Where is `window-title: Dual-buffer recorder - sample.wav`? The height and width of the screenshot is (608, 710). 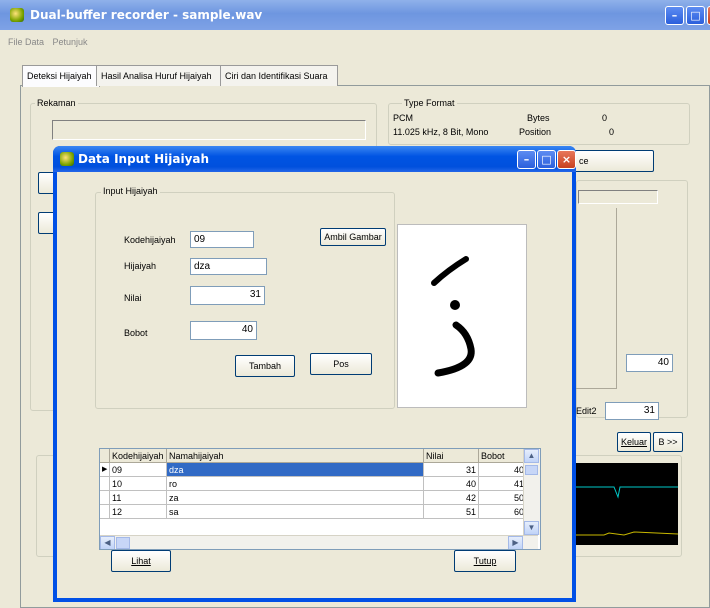
window-title: Dual-buffer recorder - sample.wav is located at coordinates (146, 15).